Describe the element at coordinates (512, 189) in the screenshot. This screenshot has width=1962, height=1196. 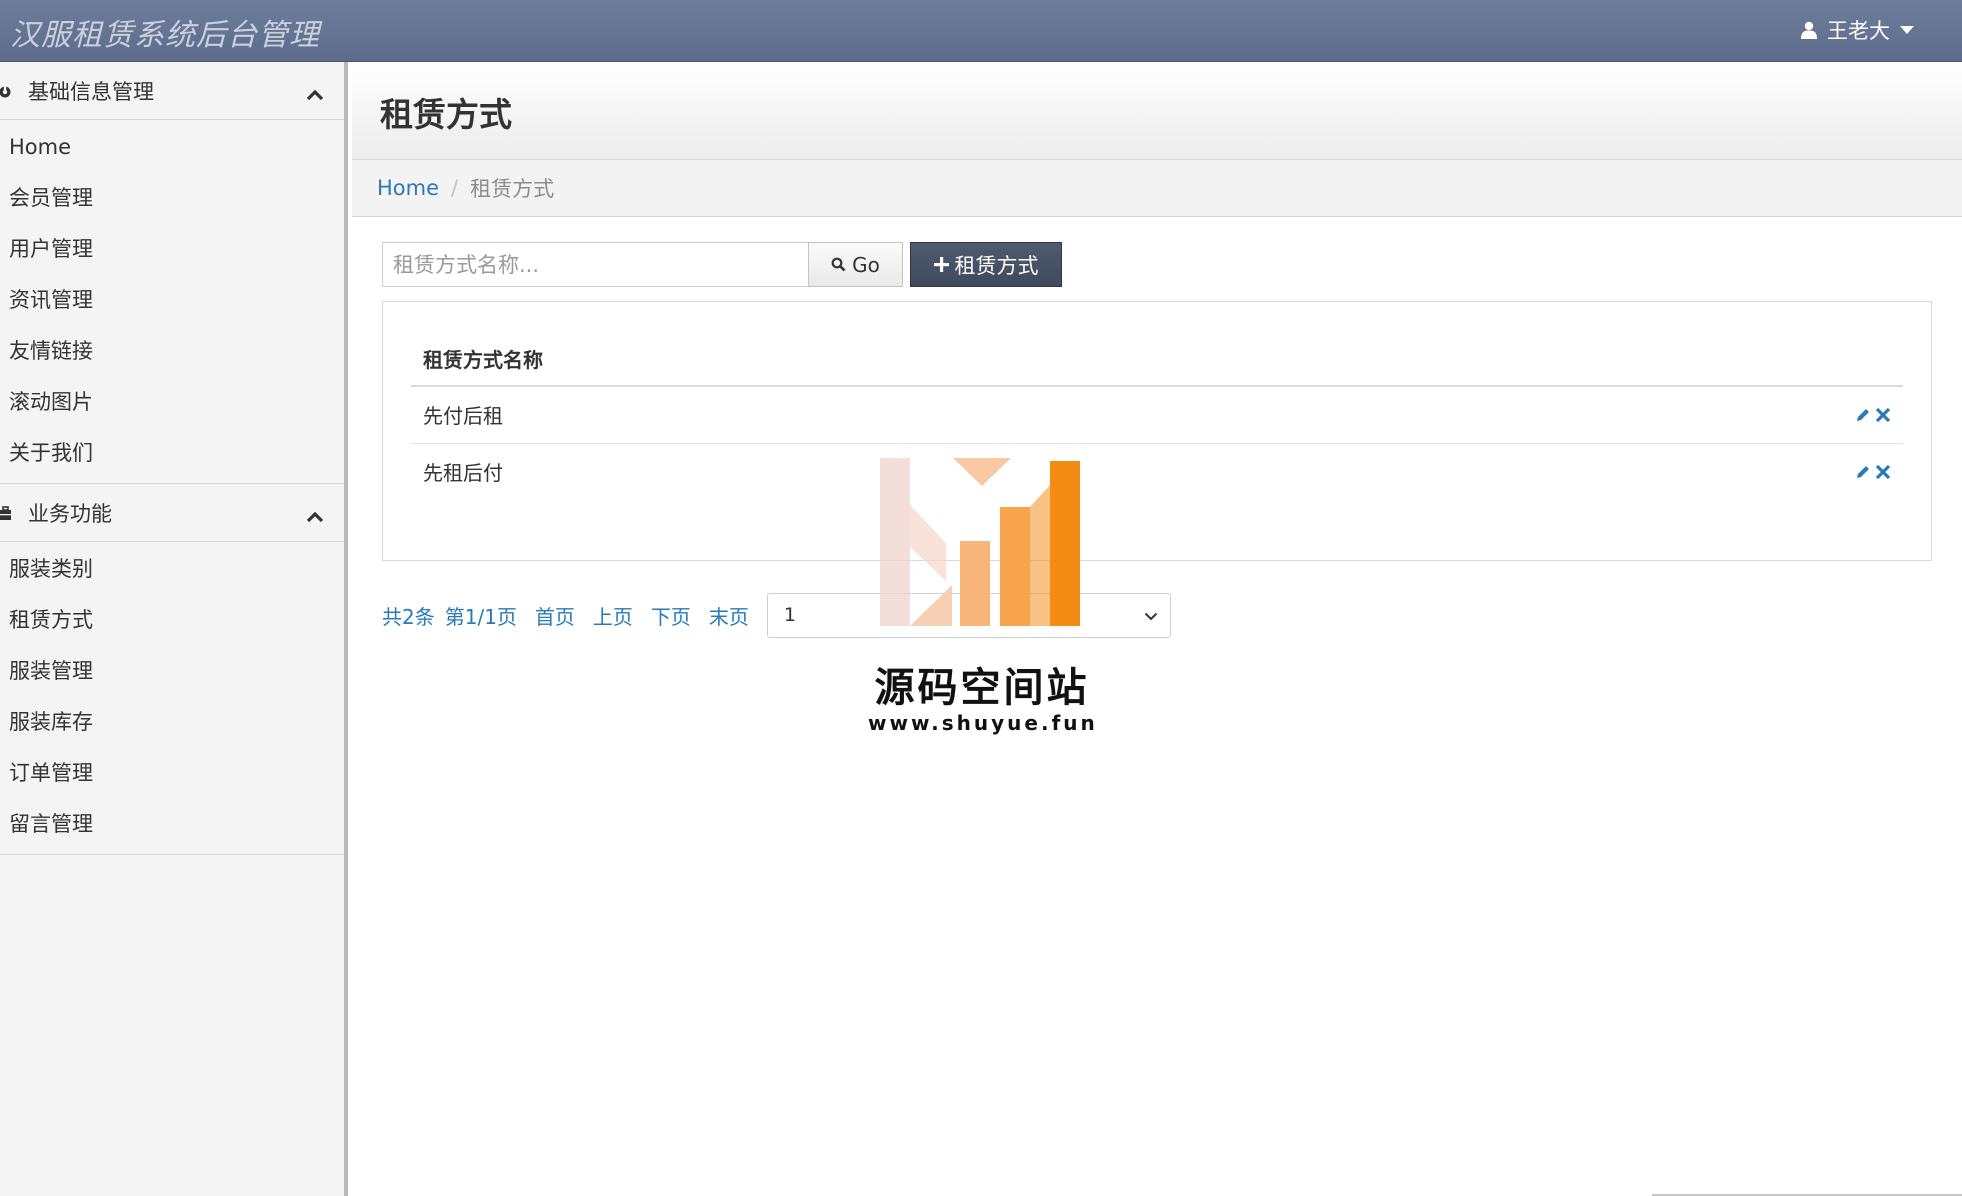
I see `breadcrumb-current: 租赁方式` at that location.